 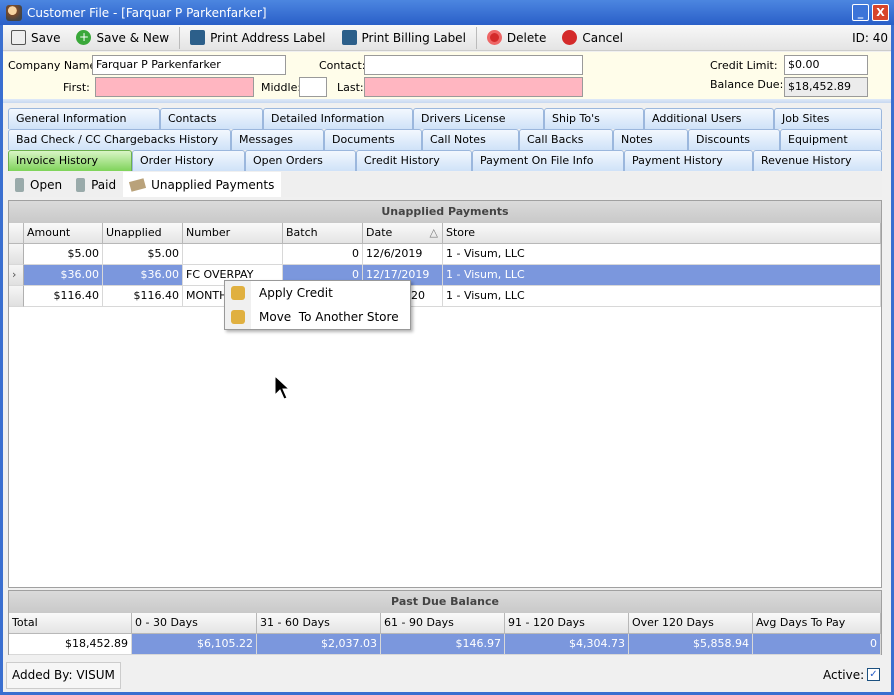 I want to click on printer-icon, so click(x=349, y=37).